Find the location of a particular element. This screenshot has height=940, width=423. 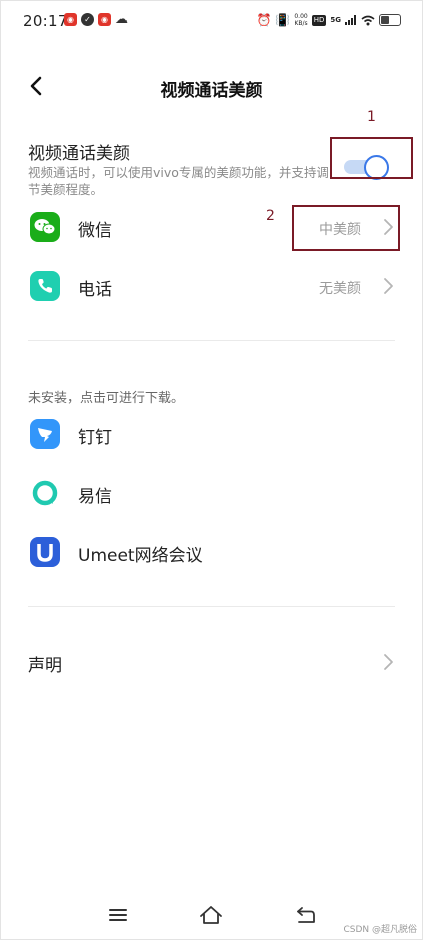

status-bar: 20:17 ◉ ✓ ◉ ☁ ⏰ 📳 0.00 KB/s HD 5G is located at coordinates (211, 22).